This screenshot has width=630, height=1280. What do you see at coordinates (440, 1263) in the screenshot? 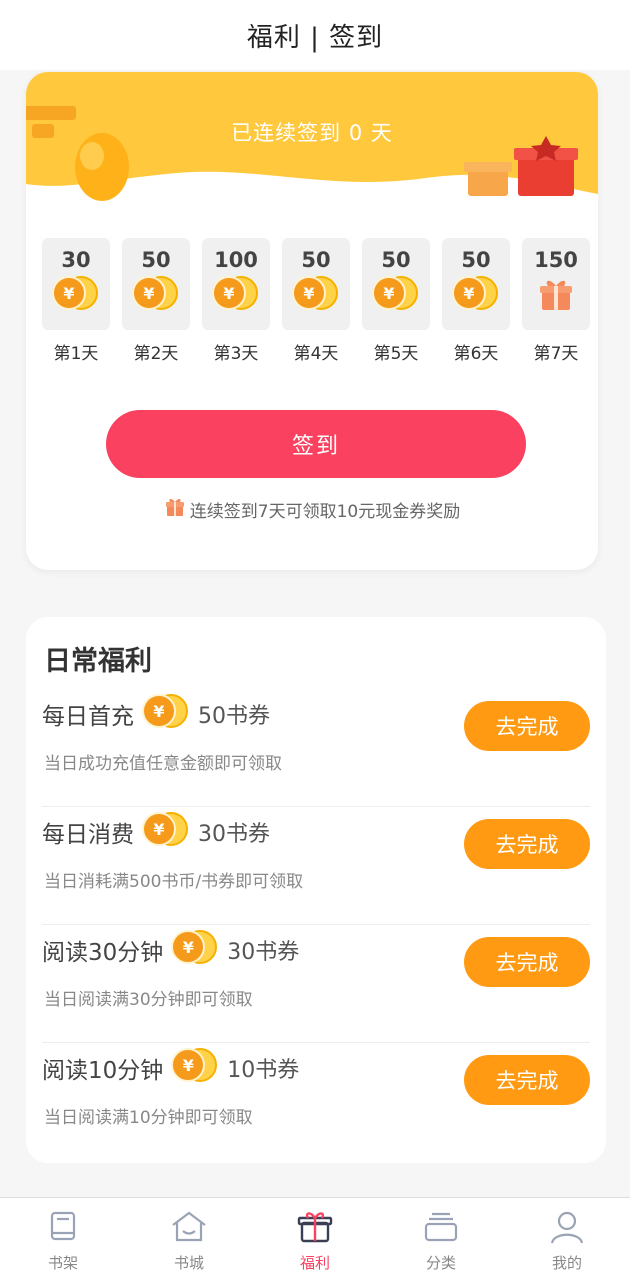
I see `tab-label: 分类` at bounding box center [440, 1263].